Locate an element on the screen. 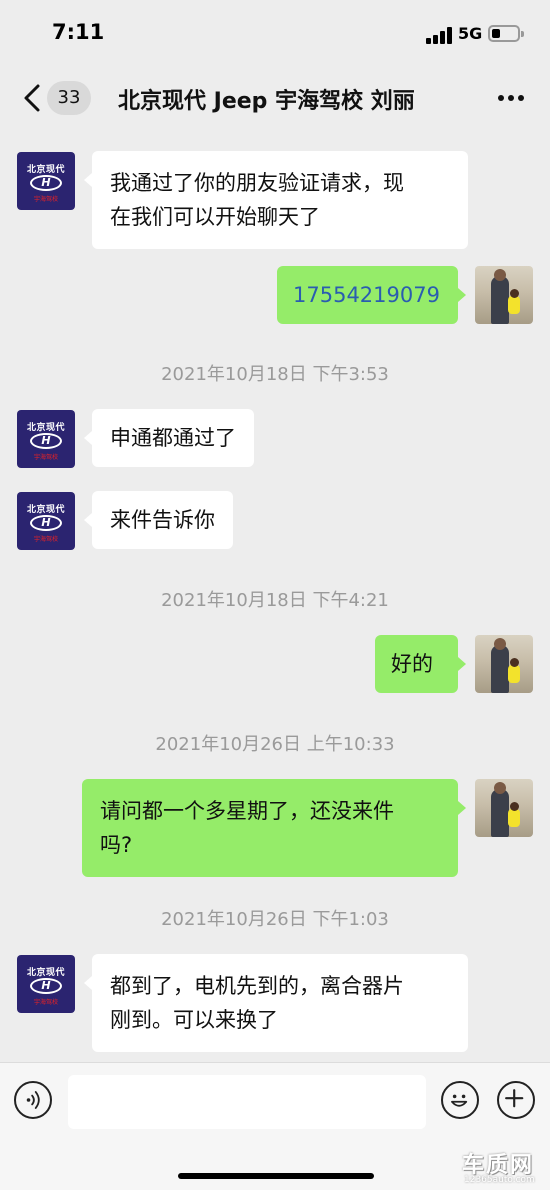  more-icon is located at coordinates (511, 98).